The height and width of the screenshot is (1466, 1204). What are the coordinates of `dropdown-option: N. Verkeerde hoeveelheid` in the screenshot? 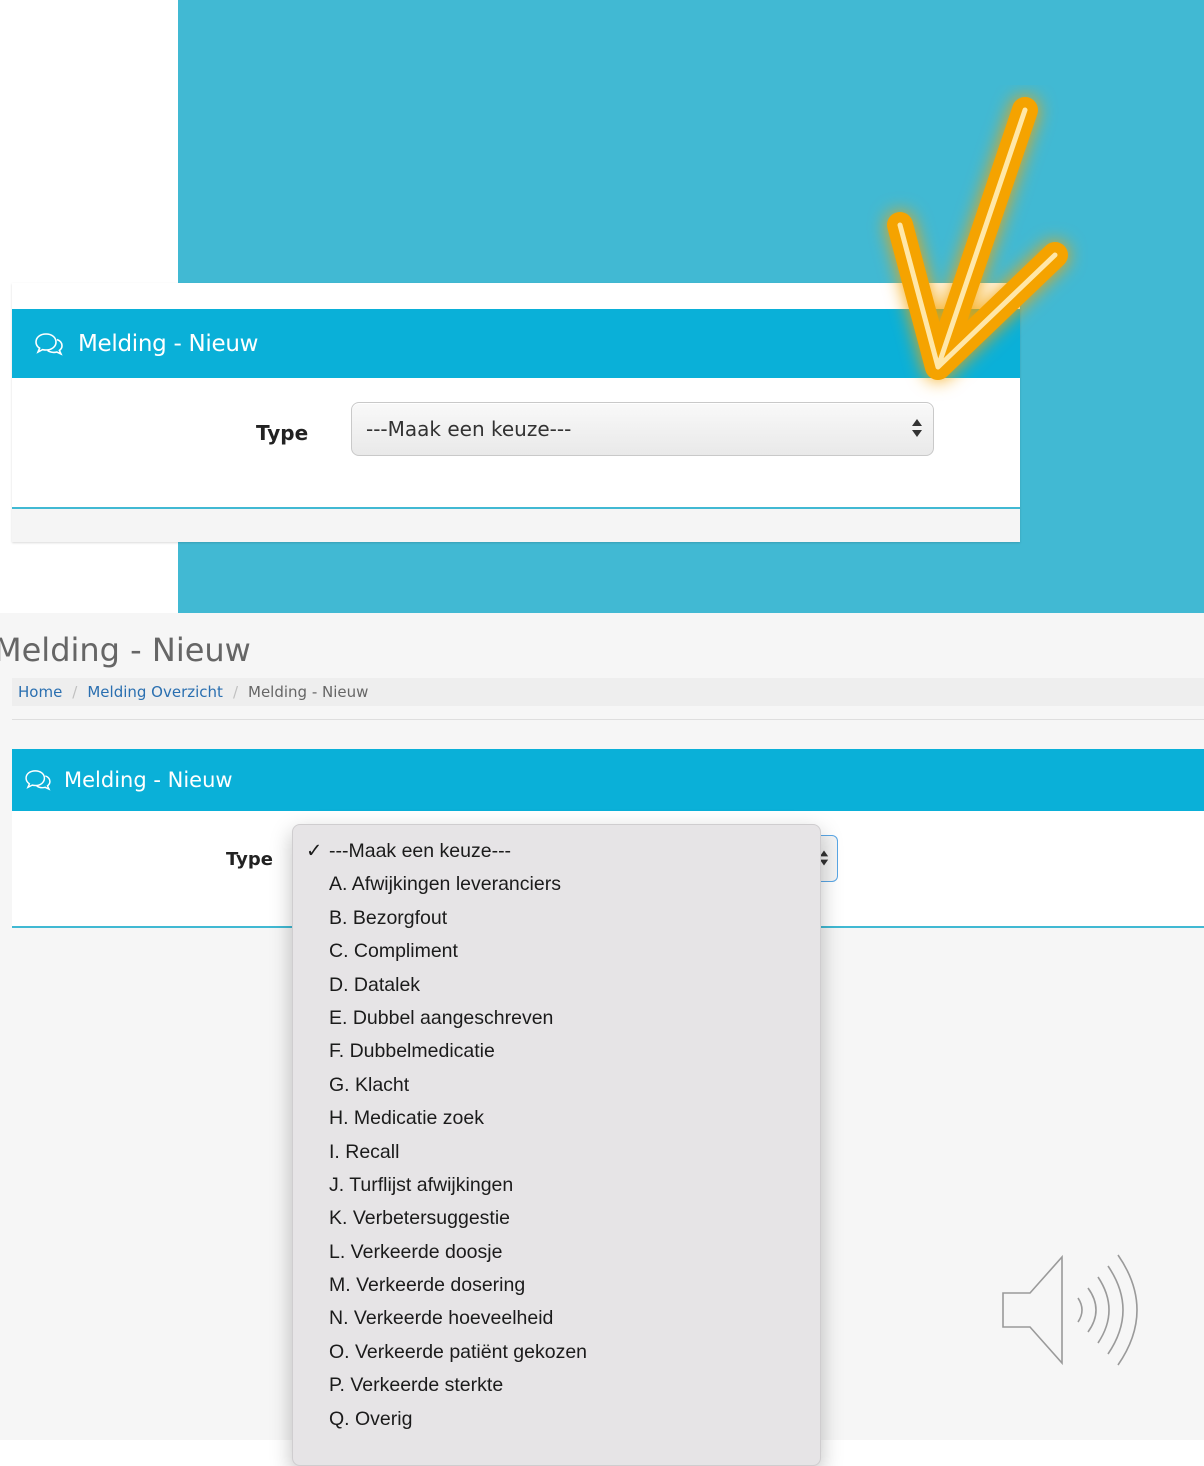 It's located at (556, 1318).